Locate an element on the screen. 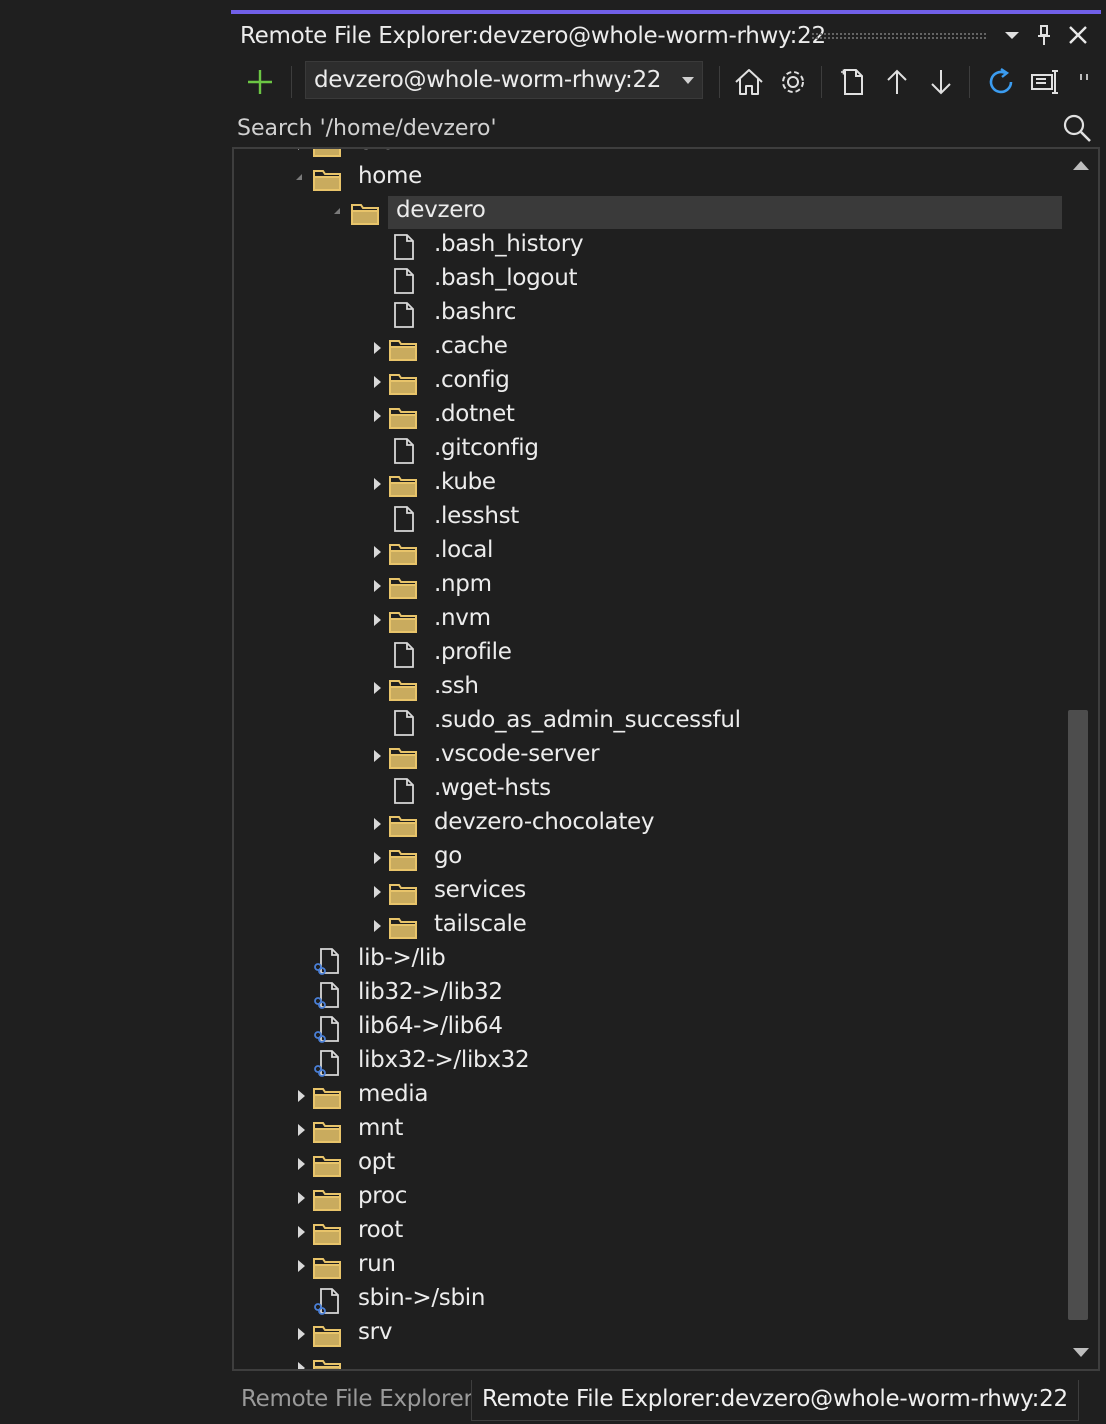 This screenshot has width=1106, height=1424. tab-remote-file-explorer: Remote File Explorer is located at coordinates (357, 1400).